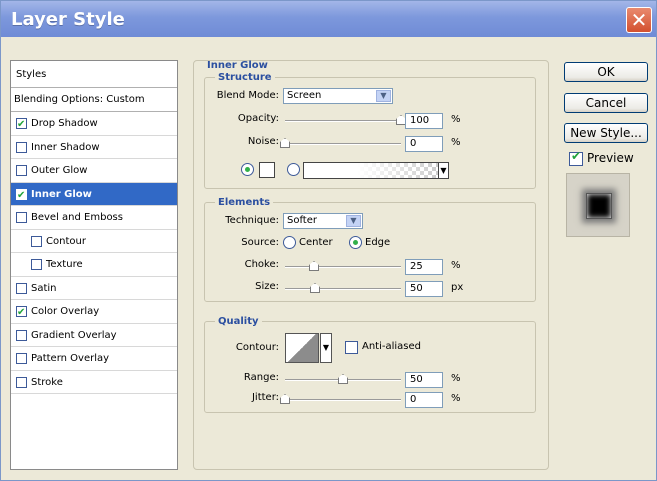  Describe the element at coordinates (66, 241) in the screenshot. I see `style-item-label: Contour` at that location.